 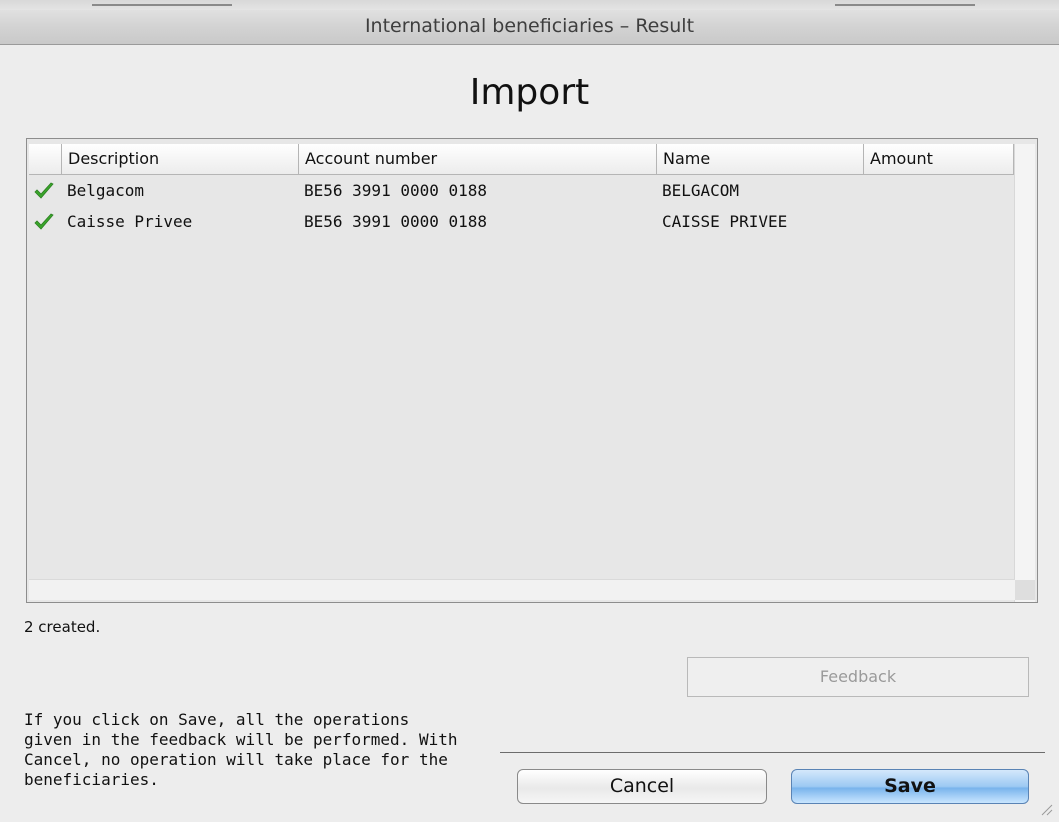 I want to click on title-bar-top-edge, so click(x=529, y=5).